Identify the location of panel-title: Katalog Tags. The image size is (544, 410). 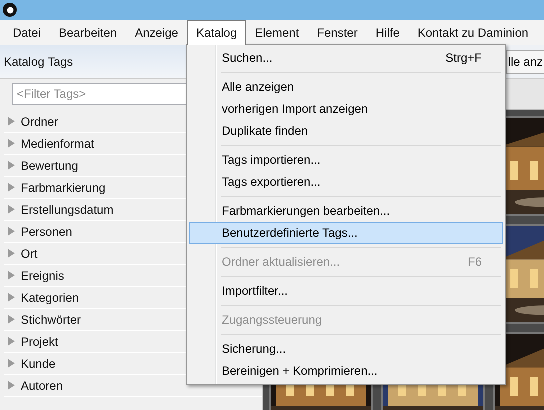
(39, 61).